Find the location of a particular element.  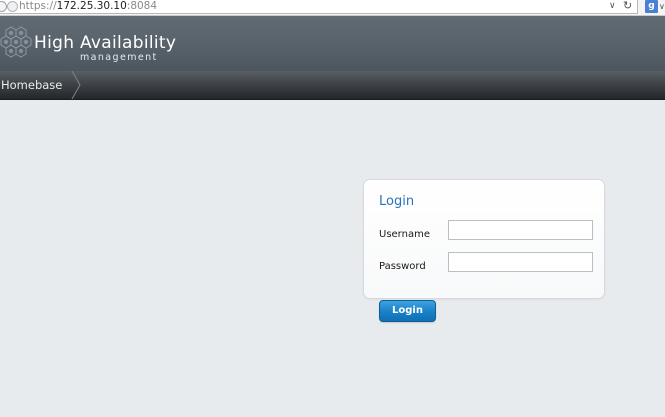

browser-url-bar: https://172.25.30.10:8084 ∨ ↻ g ∨ is located at coordinates (332, 8).